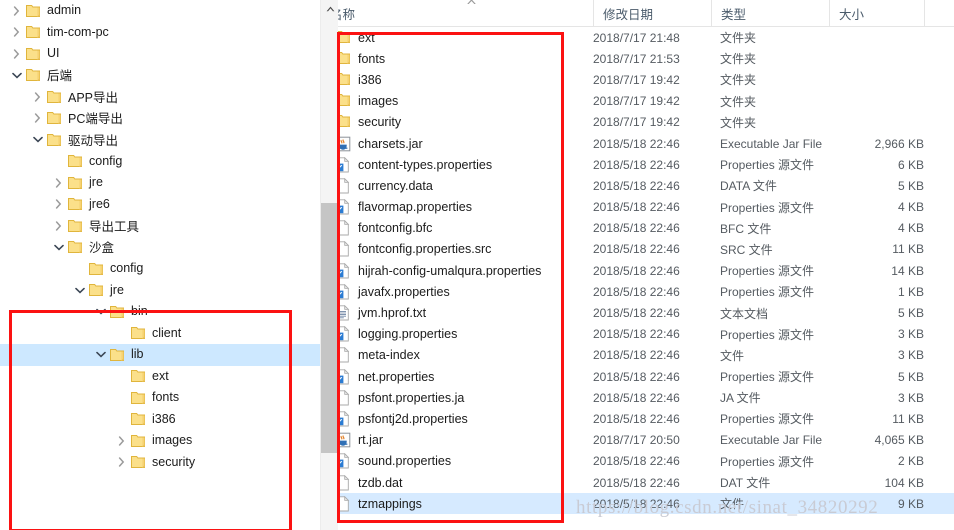  What do you see at coordinates (637, 312) in the screenshot?
I see `table-row: jvm.hprof.txt 2018/5/18 22:46 文本文档 5 KB` at bounding box center [637, 312].